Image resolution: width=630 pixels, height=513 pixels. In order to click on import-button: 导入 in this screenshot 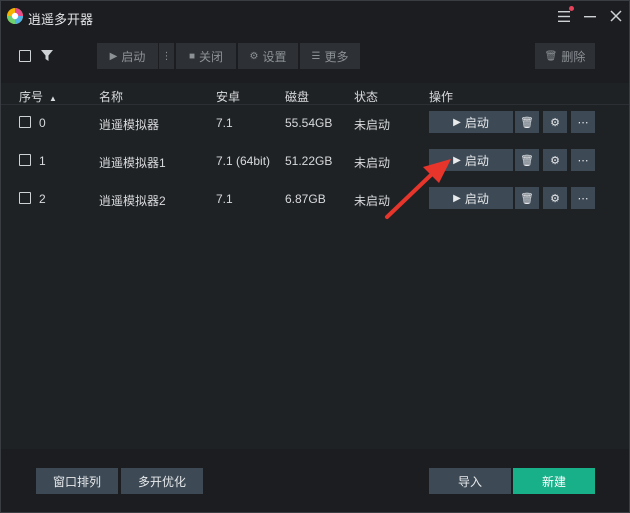, I will do `click(470, 481)`.